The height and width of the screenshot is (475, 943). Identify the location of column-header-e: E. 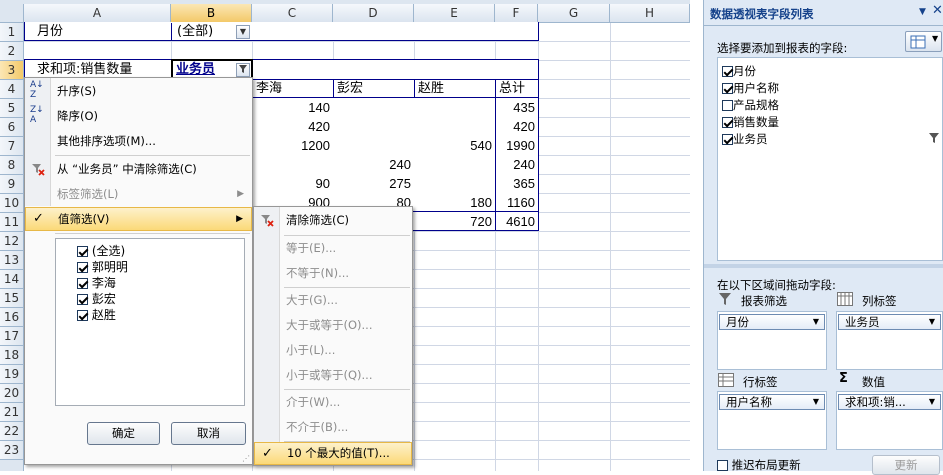
(454, 13).